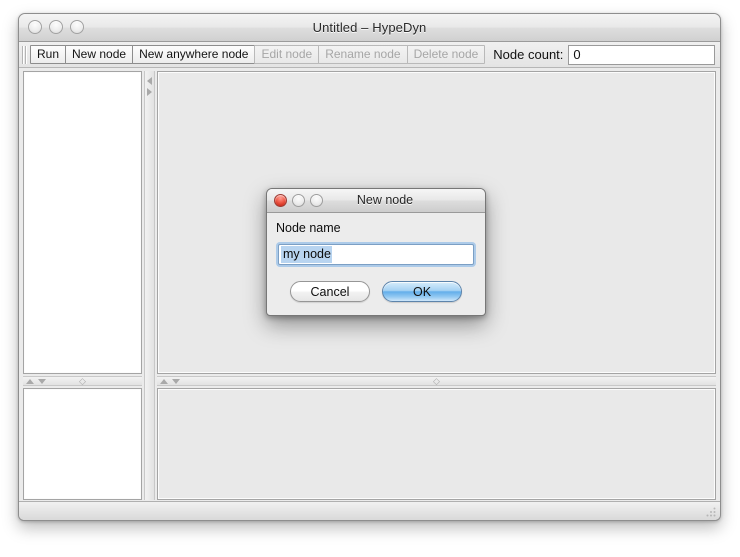 Image resolution: width=740 pixels, height=557 pixels. What do you see at coordinates (528, 54) in the screenshot?
I see `node-count-label: Node count:` at bounding box center [528, 54].